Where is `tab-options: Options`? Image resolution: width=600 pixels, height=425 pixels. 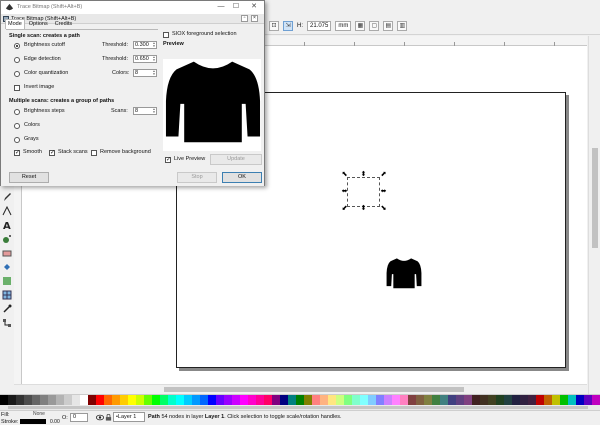 tab-options: Options is located at coordinates (38, 24).